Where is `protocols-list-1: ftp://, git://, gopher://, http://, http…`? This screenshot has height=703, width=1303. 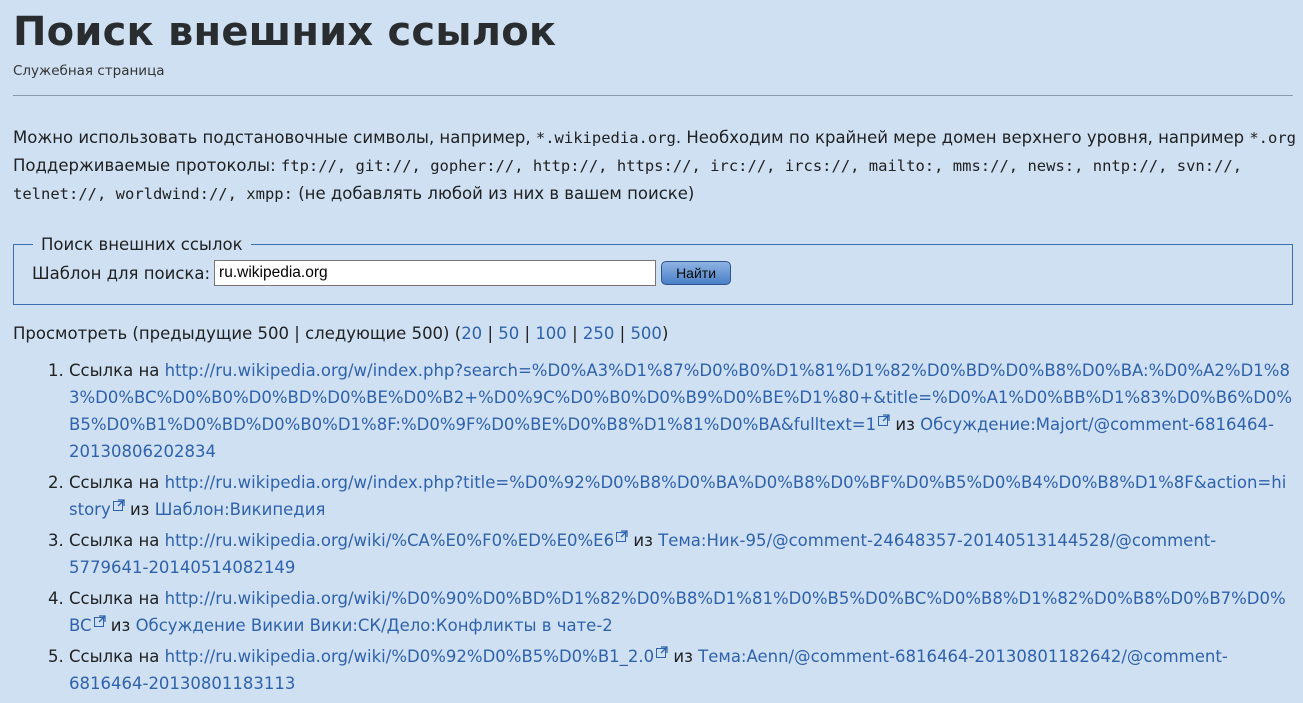
protocols-list-1: ftp://, git://, gopher://, http://, http… is located at coordinates (761, 166).